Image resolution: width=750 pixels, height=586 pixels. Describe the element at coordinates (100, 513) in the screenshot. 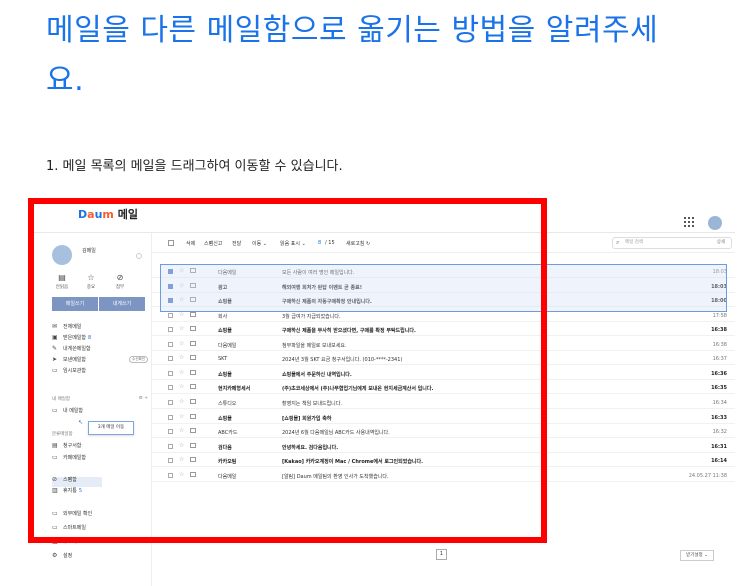

I see `sidebar-item-external: ▭ 외부메일 확인` at that location.